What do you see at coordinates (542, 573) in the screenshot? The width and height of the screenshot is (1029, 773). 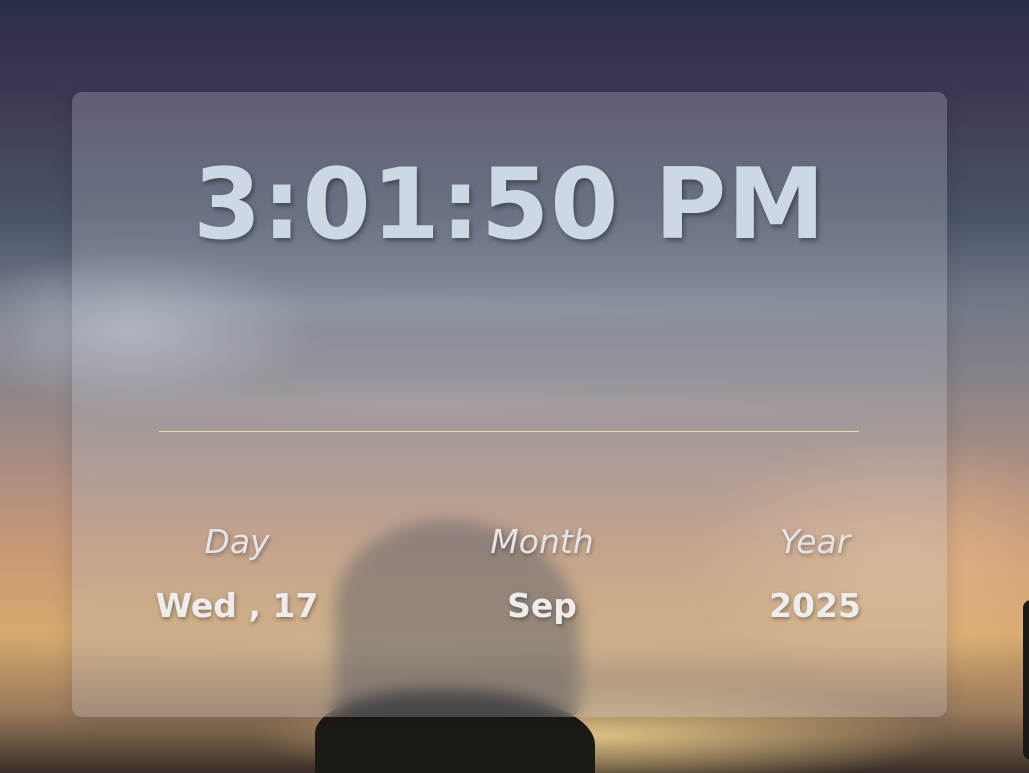 I see `month-column: Month Sep` at bounding box center [542, 573].